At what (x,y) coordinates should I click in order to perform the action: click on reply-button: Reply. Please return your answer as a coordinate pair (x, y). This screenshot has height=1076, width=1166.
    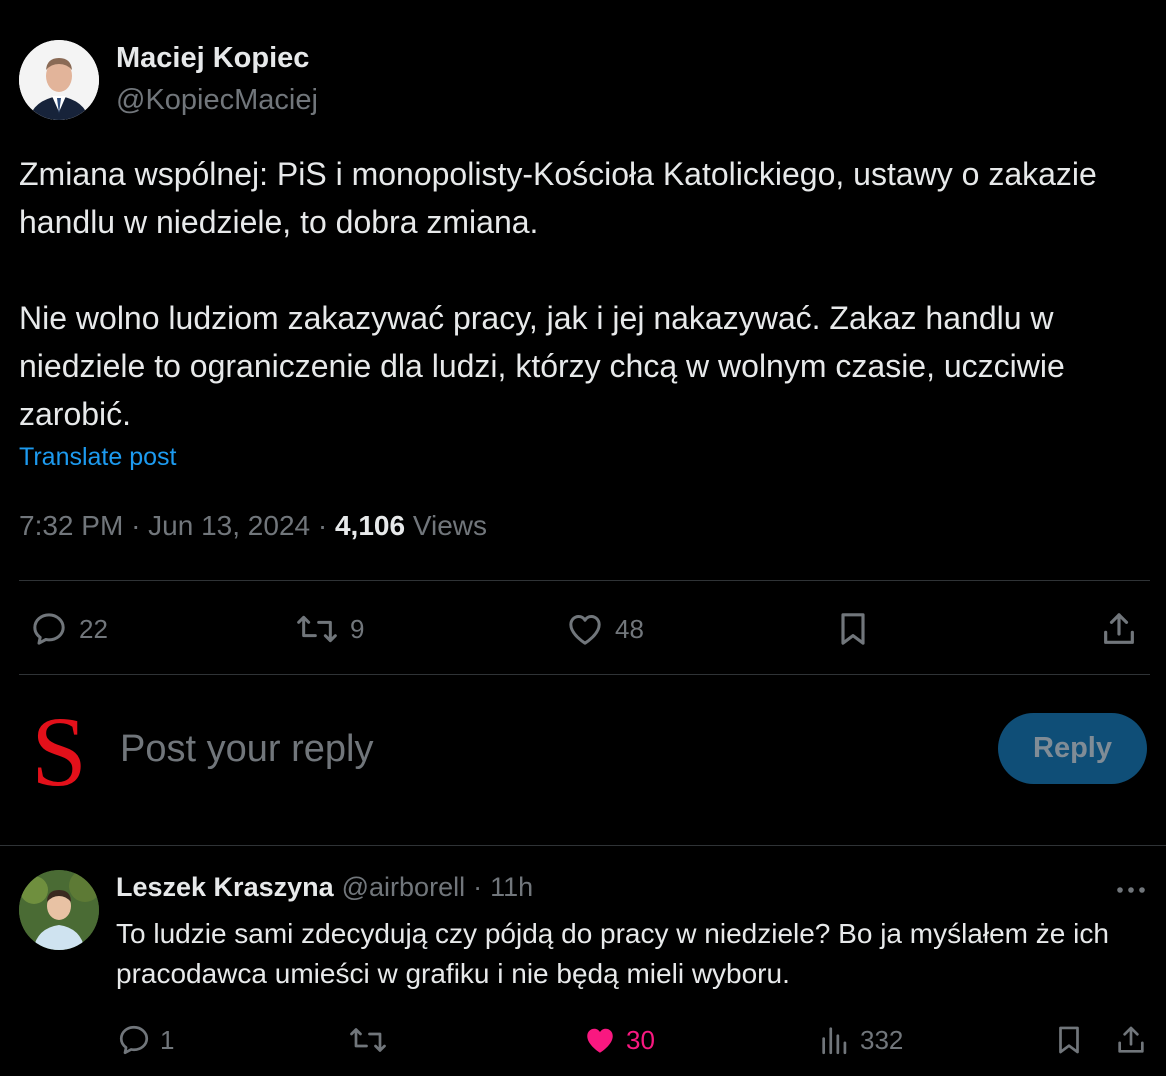
    Looking at the image, I should click on (1072, 748).